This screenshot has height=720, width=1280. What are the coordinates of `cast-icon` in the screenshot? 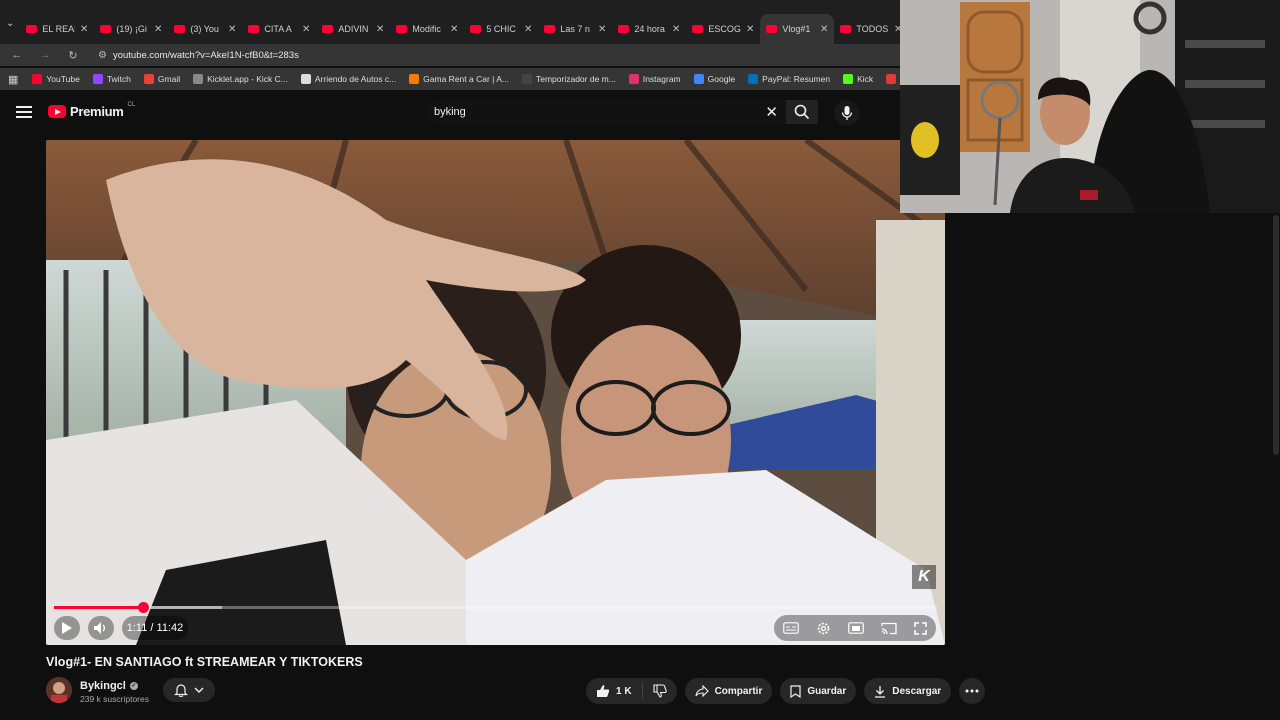 It's located at (889, 628).